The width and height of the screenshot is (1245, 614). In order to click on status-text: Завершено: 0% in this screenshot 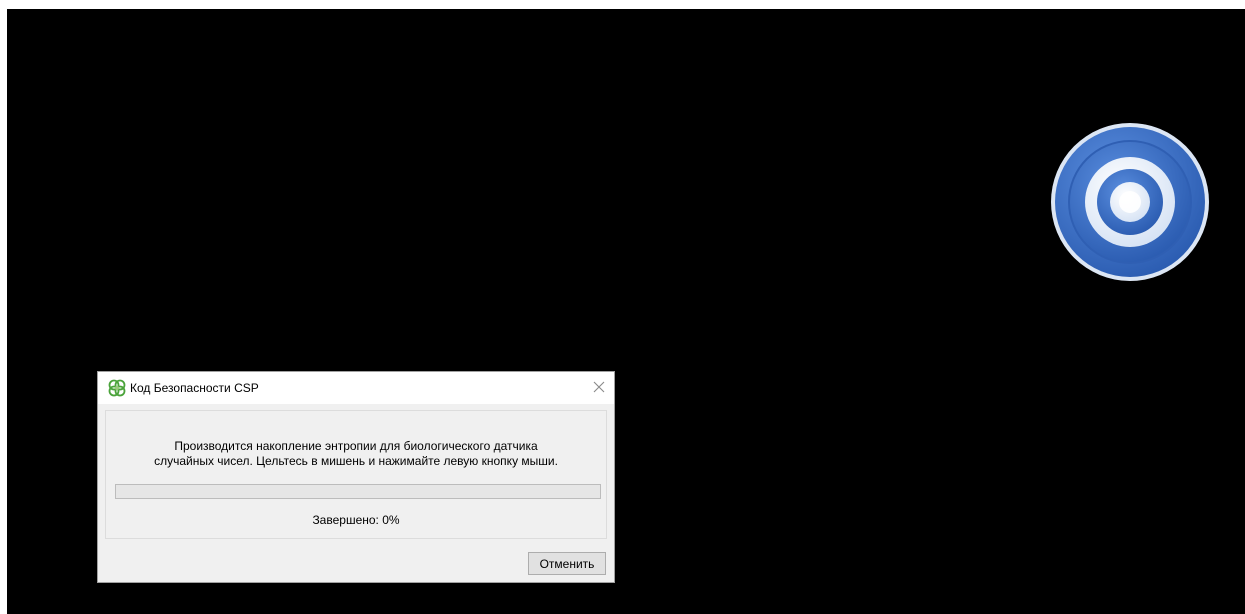, I will do `click(356, 520)`.